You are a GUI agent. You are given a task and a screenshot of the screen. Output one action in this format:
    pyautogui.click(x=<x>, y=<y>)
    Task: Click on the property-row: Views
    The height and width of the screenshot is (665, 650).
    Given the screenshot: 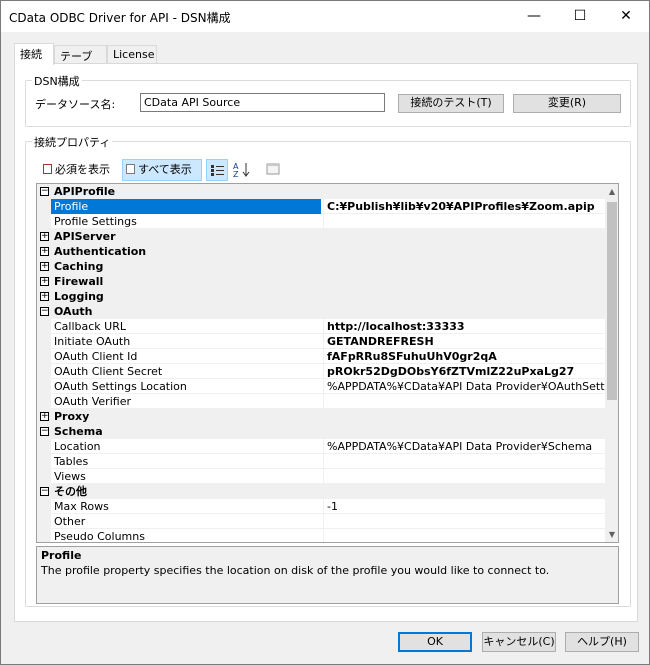 What is the action you would take?
    pyautogui.click(x=321, y=476)
    